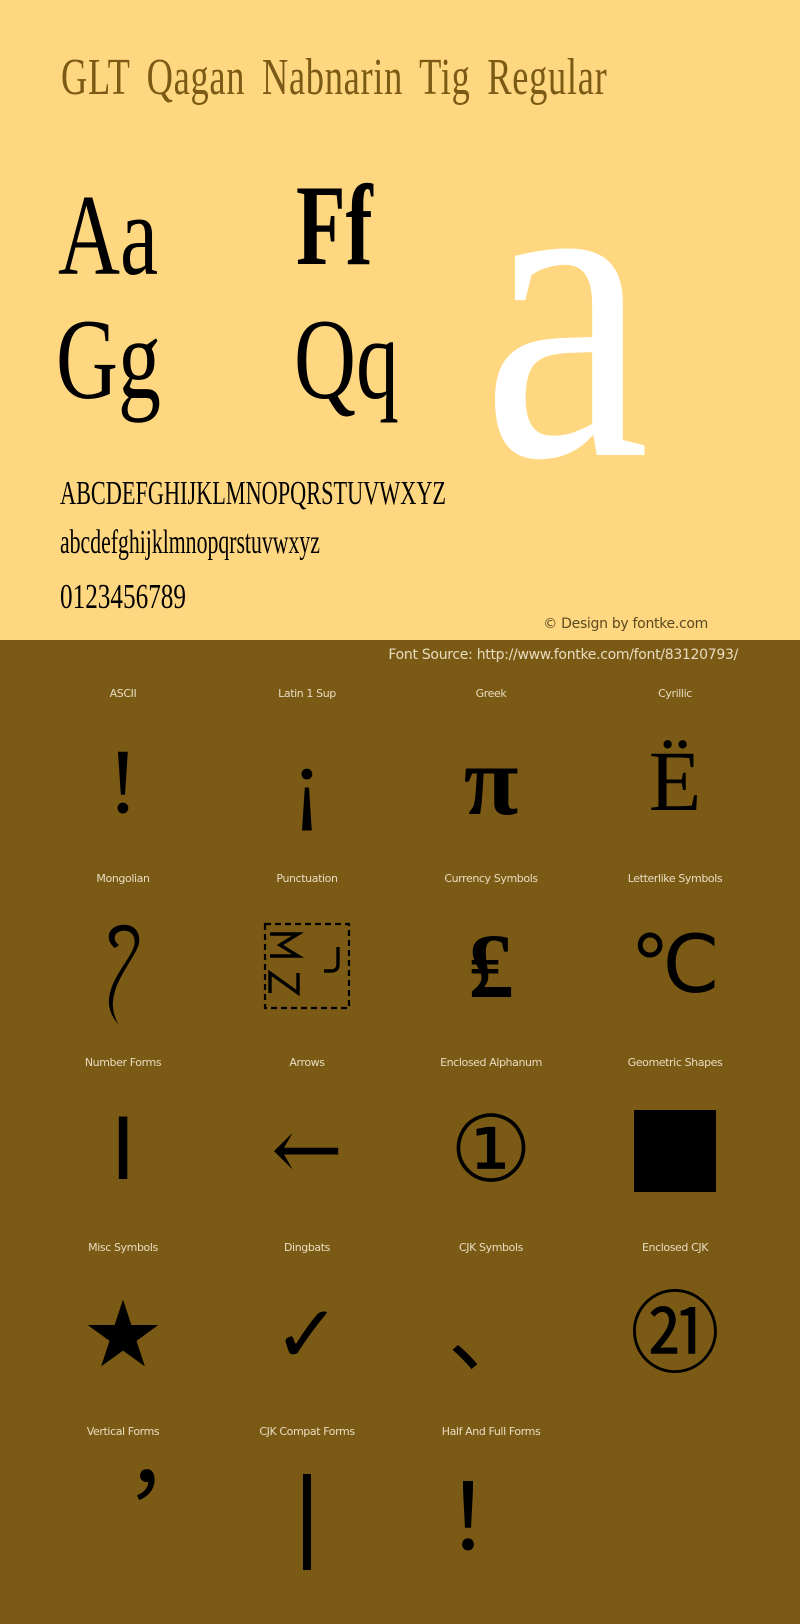 The width and height of the screenshot is (800, 1624). I want to click on sample-pair-aa: Aa, so click(108, 236).